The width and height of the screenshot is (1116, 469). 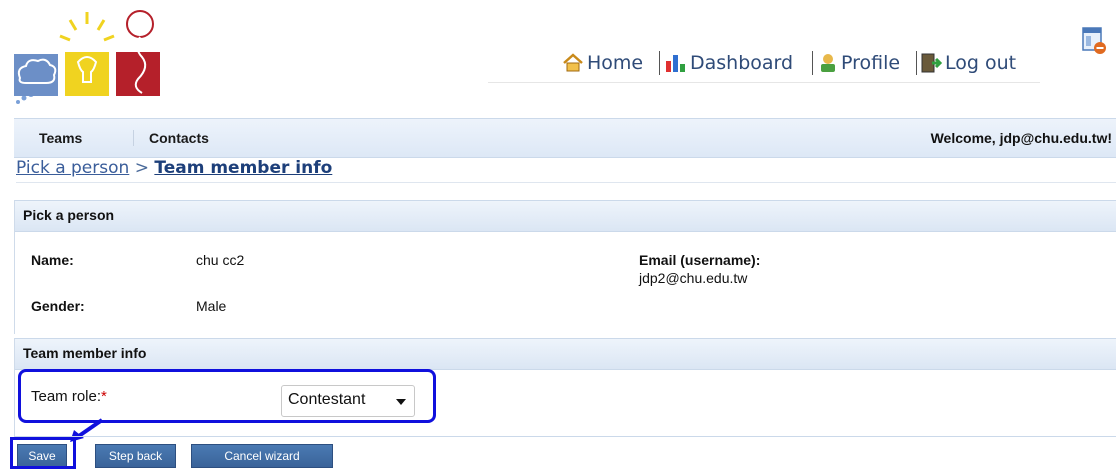 What do you see at coordinates (85, 353) in the screenshot?
I see `panel-title: Team member info` at bounding box center [85, 353].